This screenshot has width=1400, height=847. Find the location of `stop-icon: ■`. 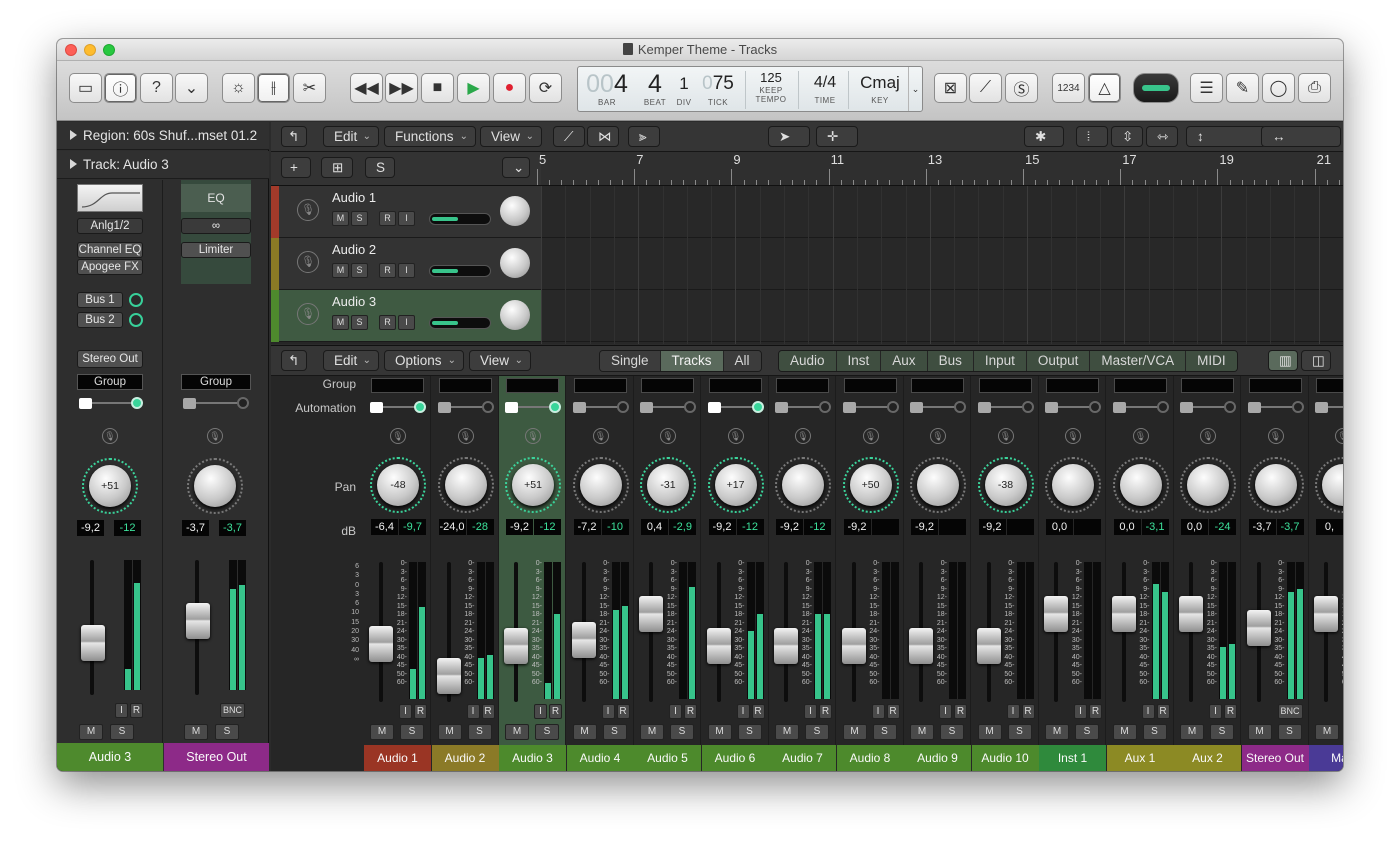

stop-icon: ■ is located at coordinates (437, 88).